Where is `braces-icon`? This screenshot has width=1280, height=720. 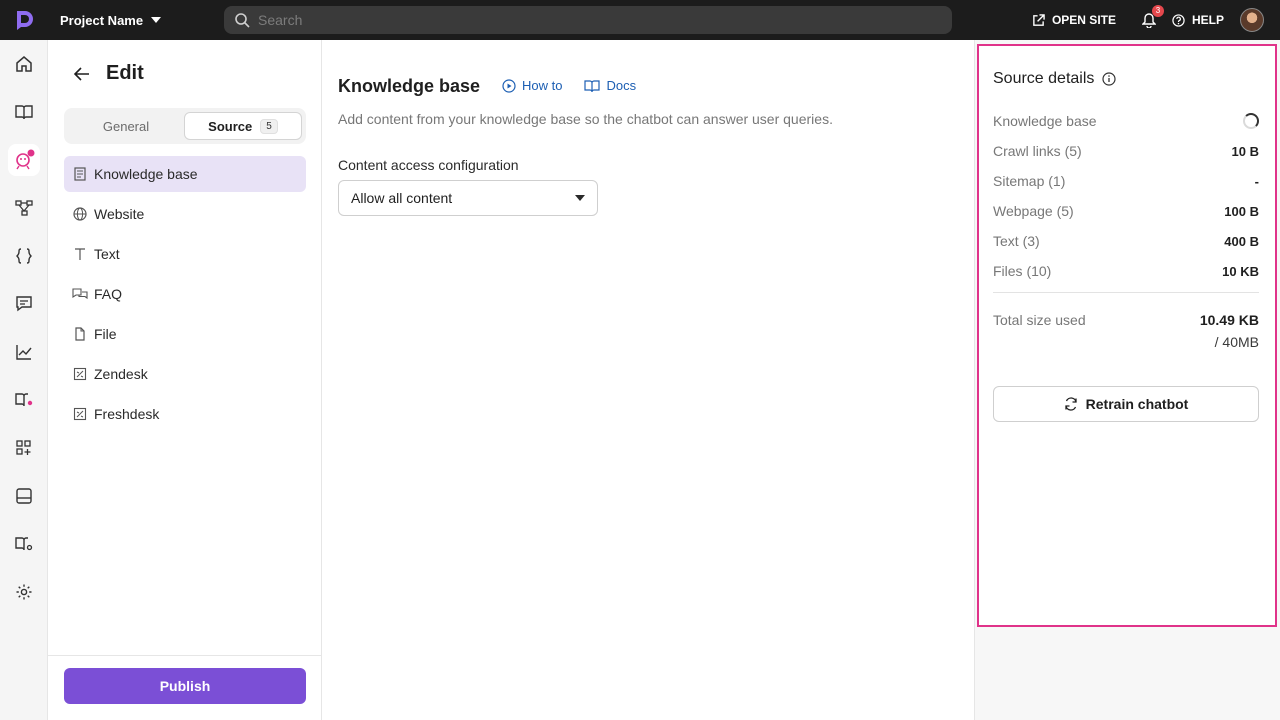
braces-icon is located at coordinates (24, 256).